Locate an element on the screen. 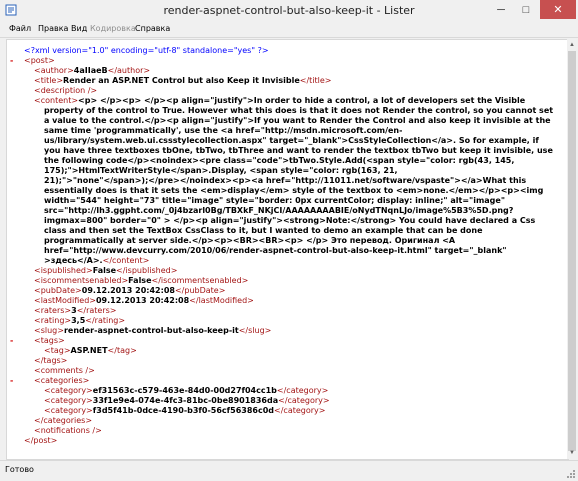 This screenshot has height=481, width=578. xml-value: 09.12.2013 20:42:08 is located at coordinates (142, 300).